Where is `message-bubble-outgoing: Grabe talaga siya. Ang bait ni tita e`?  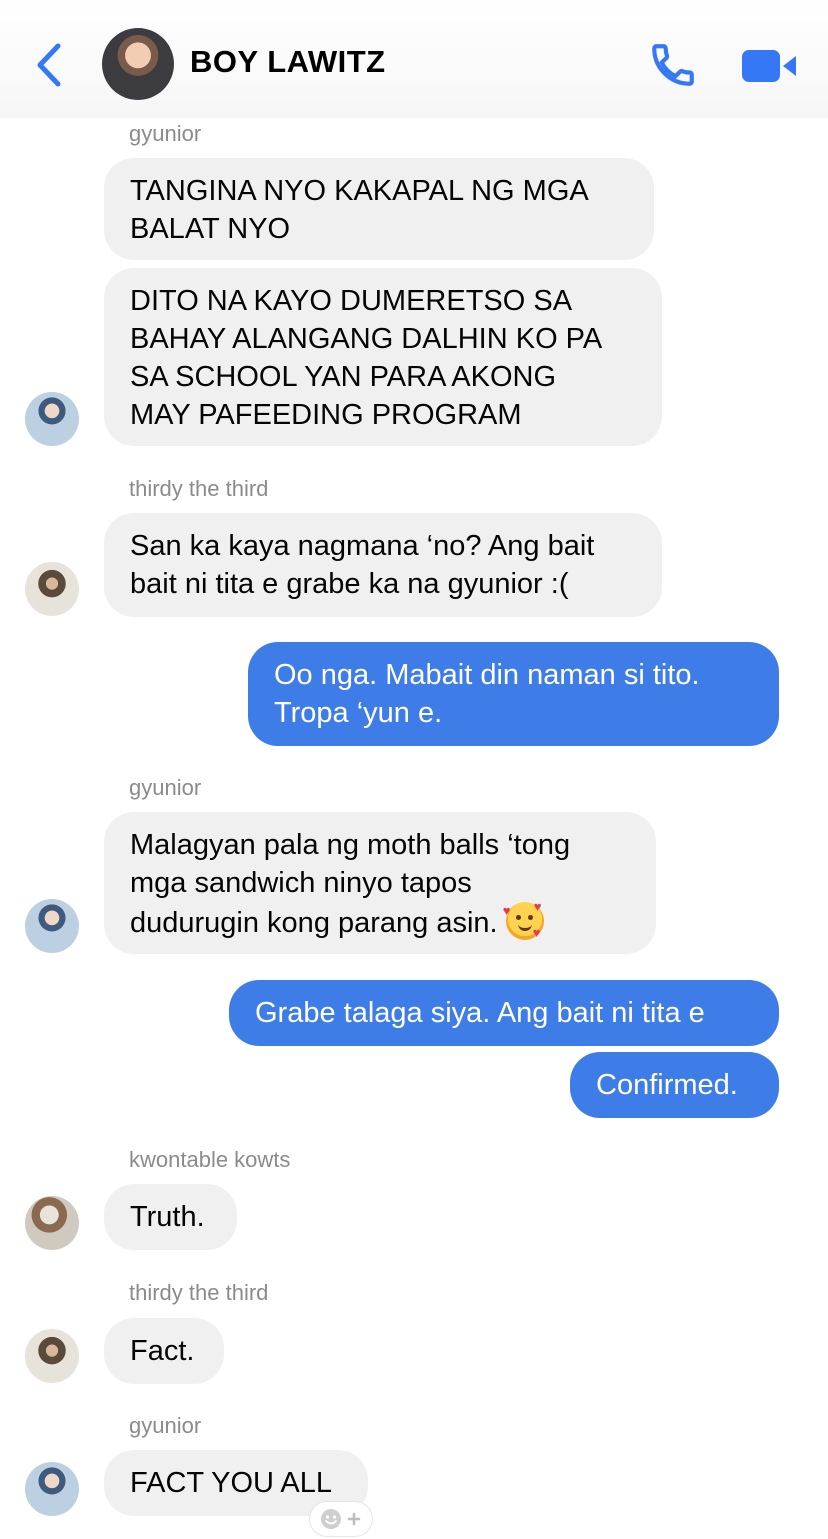 message-bubble-outgoing: Grabe talaga siya. Ang bait ni tita e is located at coordinates (504, 1013).